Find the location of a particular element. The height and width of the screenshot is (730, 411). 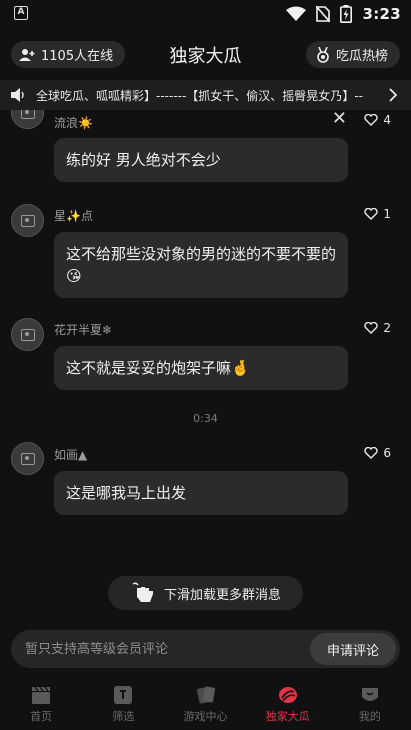

nav-item-profile: 我的 is located at coordinates (370, 703).